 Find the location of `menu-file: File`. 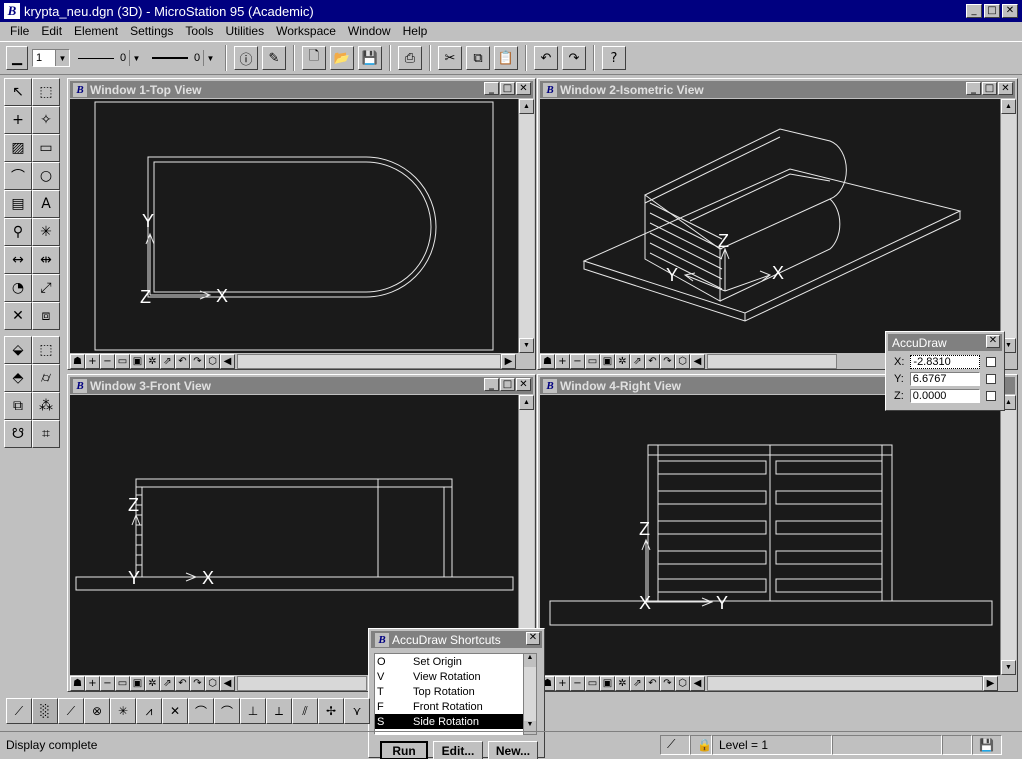

menu-file: File is located at coordinates (19, 31).